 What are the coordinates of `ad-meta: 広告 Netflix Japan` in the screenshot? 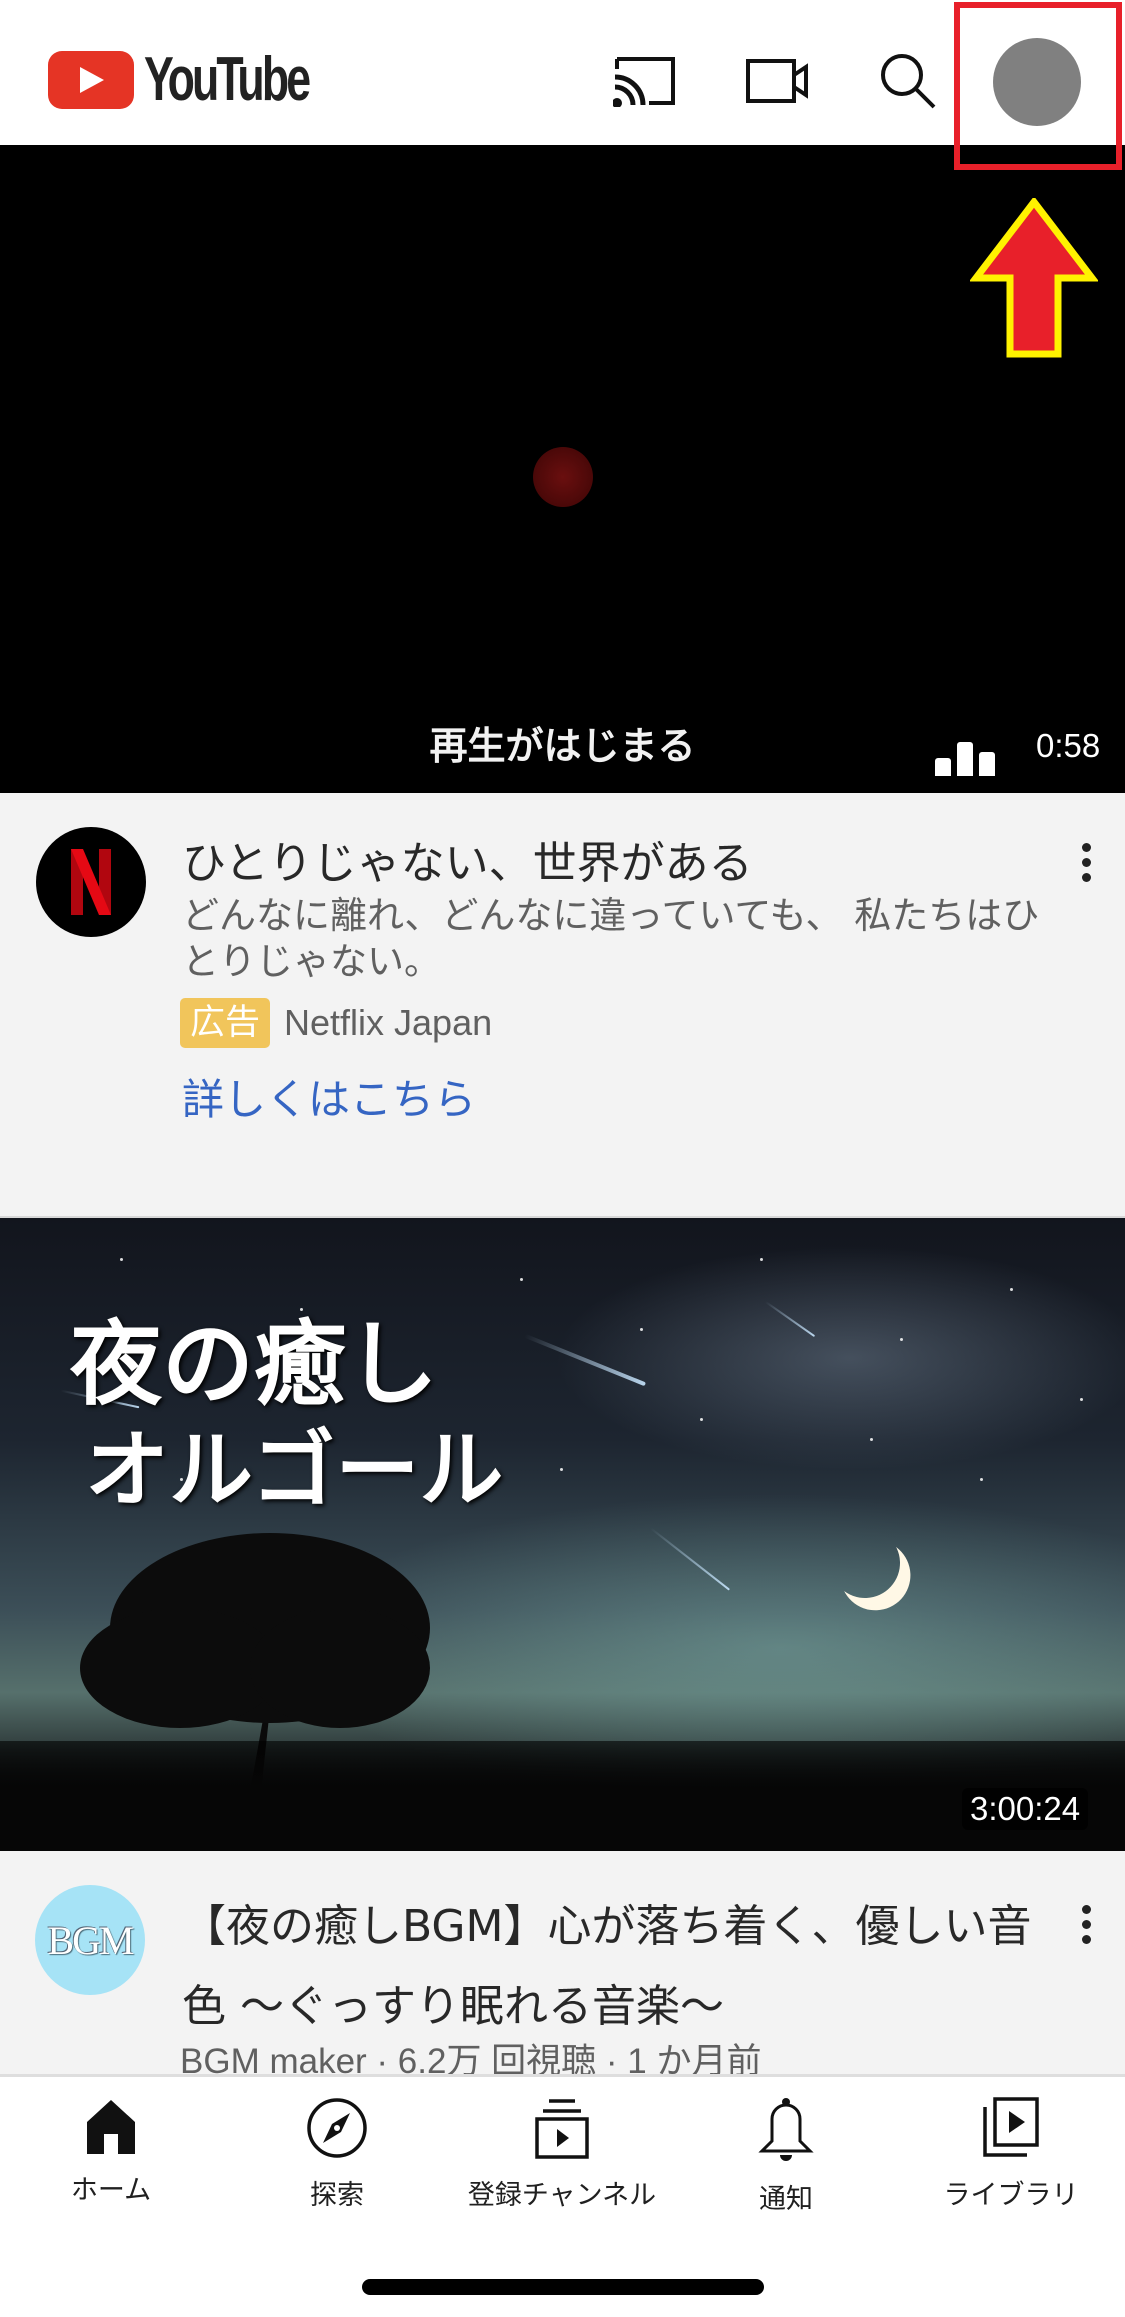 It's located at (336, 1023).